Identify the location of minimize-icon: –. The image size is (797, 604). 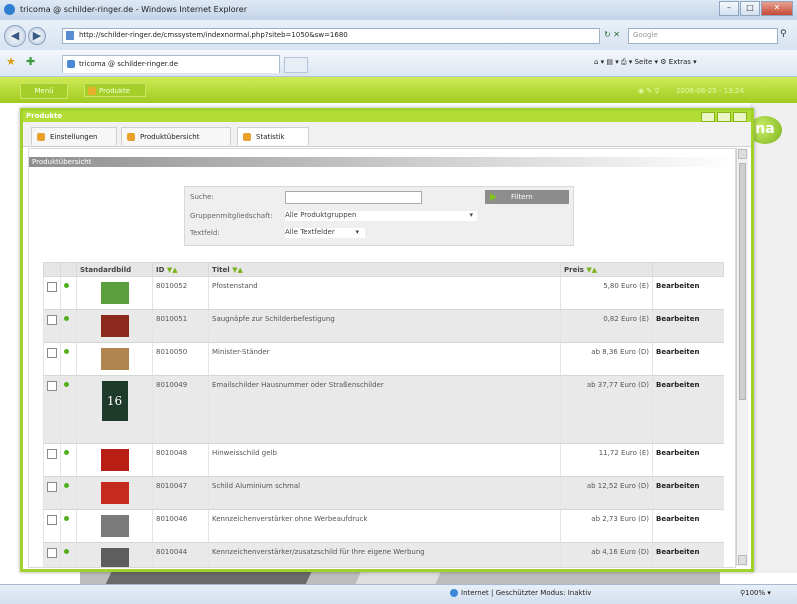
(729, 8).